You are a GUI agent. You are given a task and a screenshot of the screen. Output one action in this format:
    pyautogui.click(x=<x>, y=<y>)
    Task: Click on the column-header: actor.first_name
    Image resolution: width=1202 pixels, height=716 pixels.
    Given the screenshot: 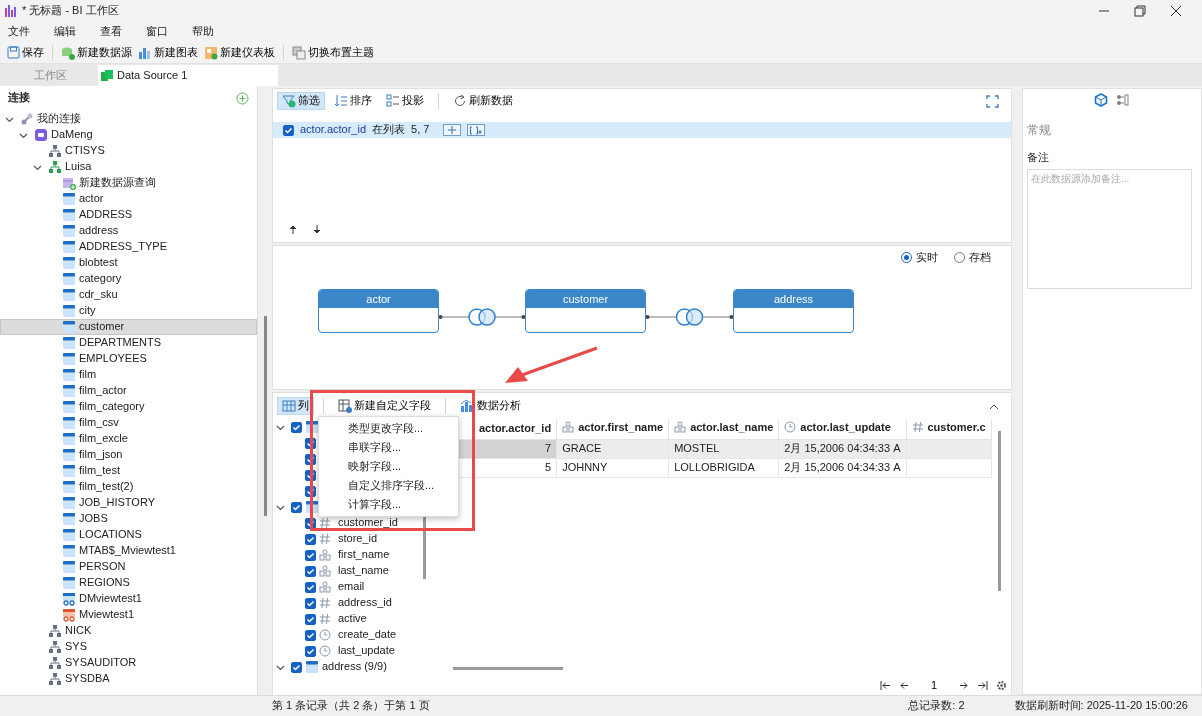 What is the action you would take?
    pyautogui.click(x=613, y=427)
    